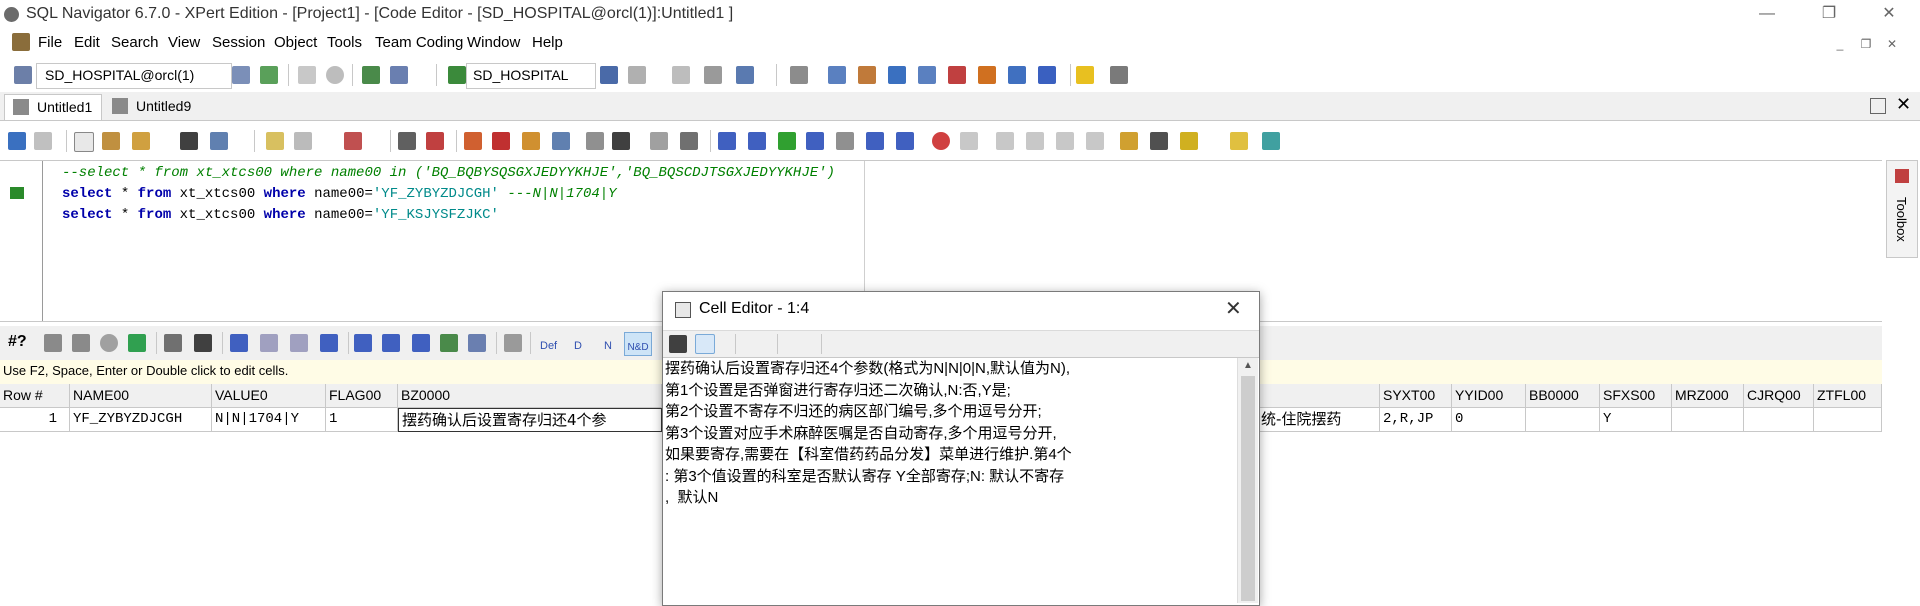 The image size is (1920, 606). I want to click on modeler-icon, so click(987, 75).